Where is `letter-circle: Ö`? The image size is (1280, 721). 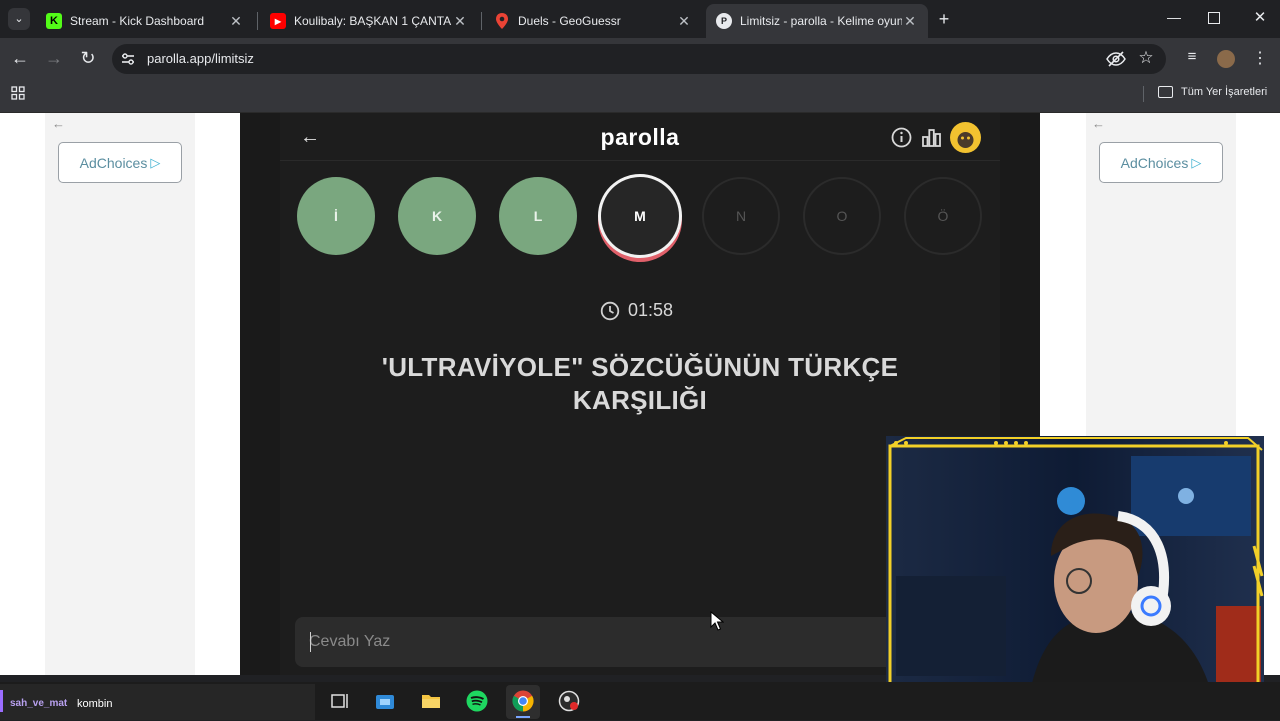 letter-circle: Ö is located at coordinates (943, 216).